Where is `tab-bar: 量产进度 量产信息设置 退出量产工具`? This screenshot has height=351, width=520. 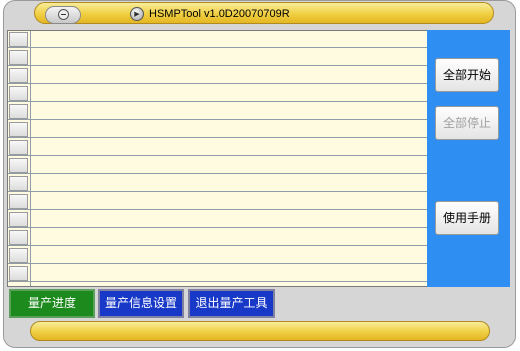 tab-bar: 量产进度 量产信息设置 退出量产工具 is located at coordinates (258, 303).